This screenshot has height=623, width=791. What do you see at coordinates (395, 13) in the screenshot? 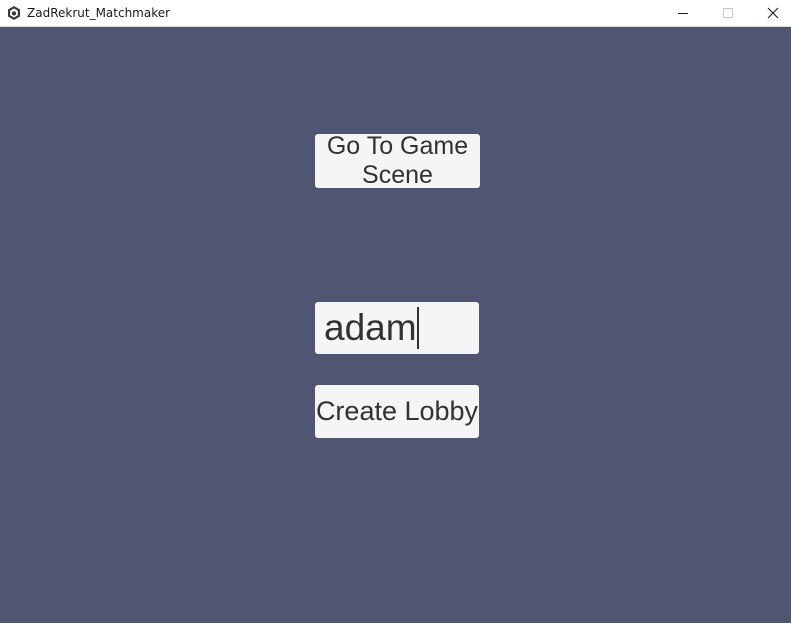
I see `title-bar: ZadRekrut_Matchmaker` at bounding box center [395, 13].